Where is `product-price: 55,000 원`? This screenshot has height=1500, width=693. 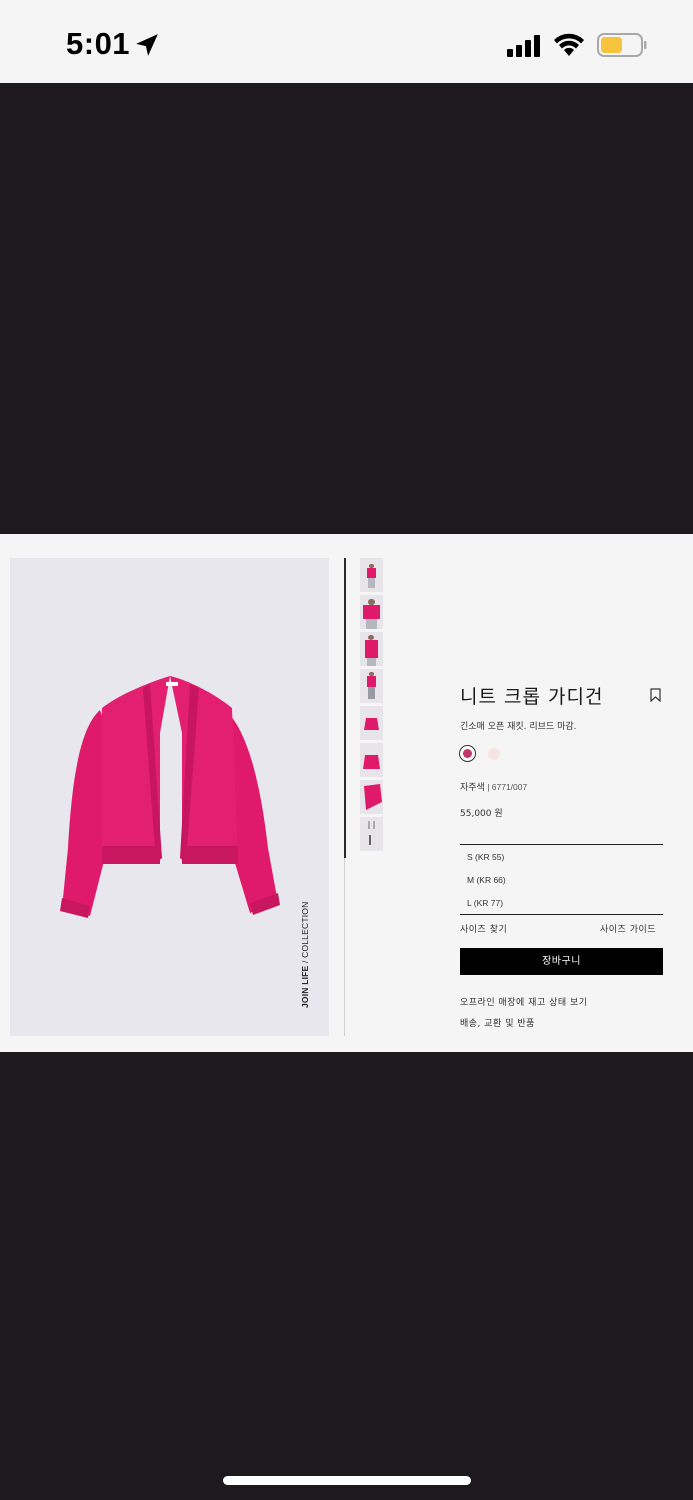
product-price: 55,000 원 is located at coordinates (481, 814).